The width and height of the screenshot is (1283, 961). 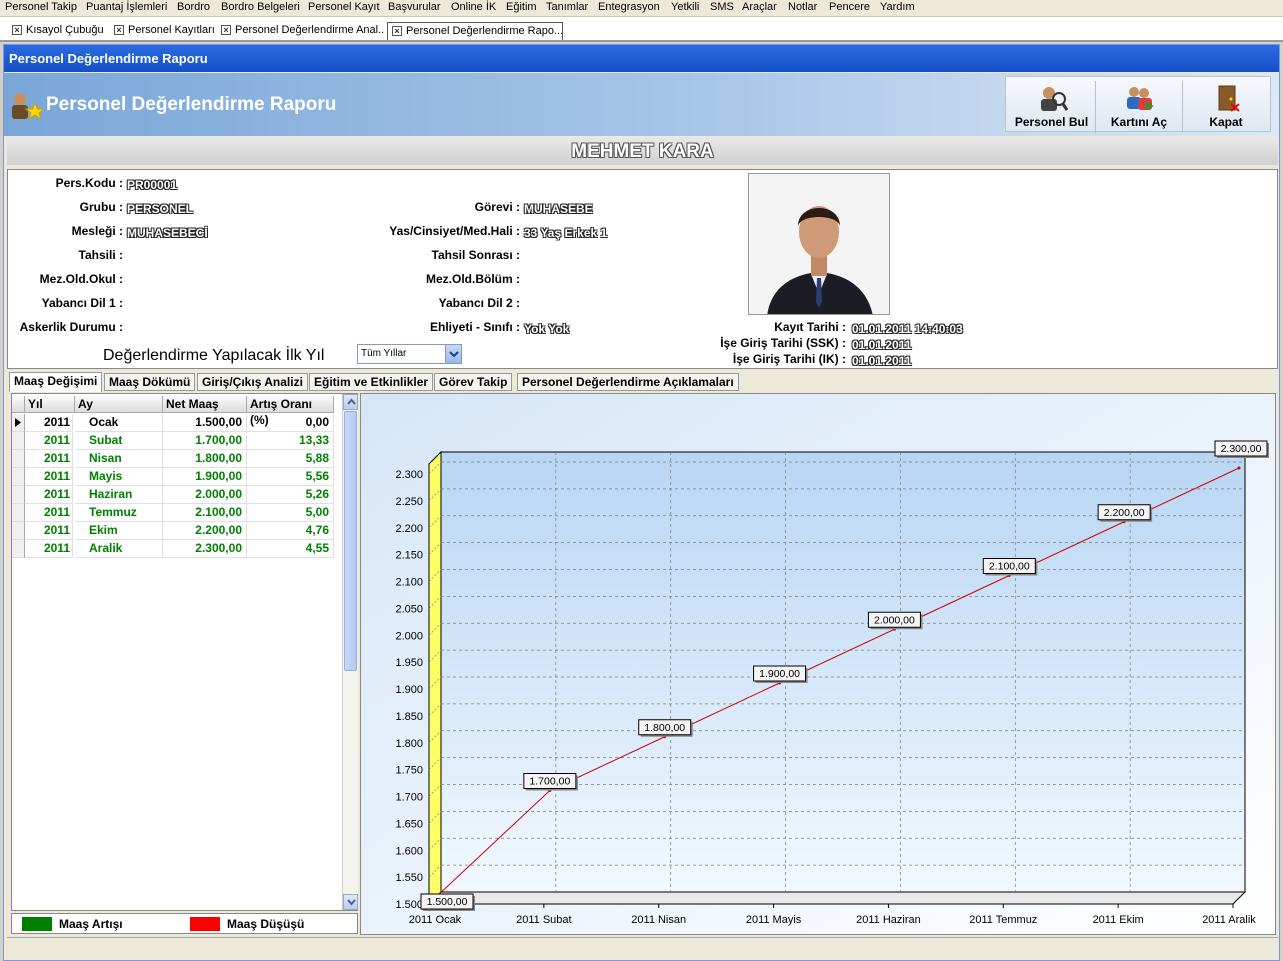 I want to click on gorevi-value: MUHASEBE, so click(x=558, y=209).